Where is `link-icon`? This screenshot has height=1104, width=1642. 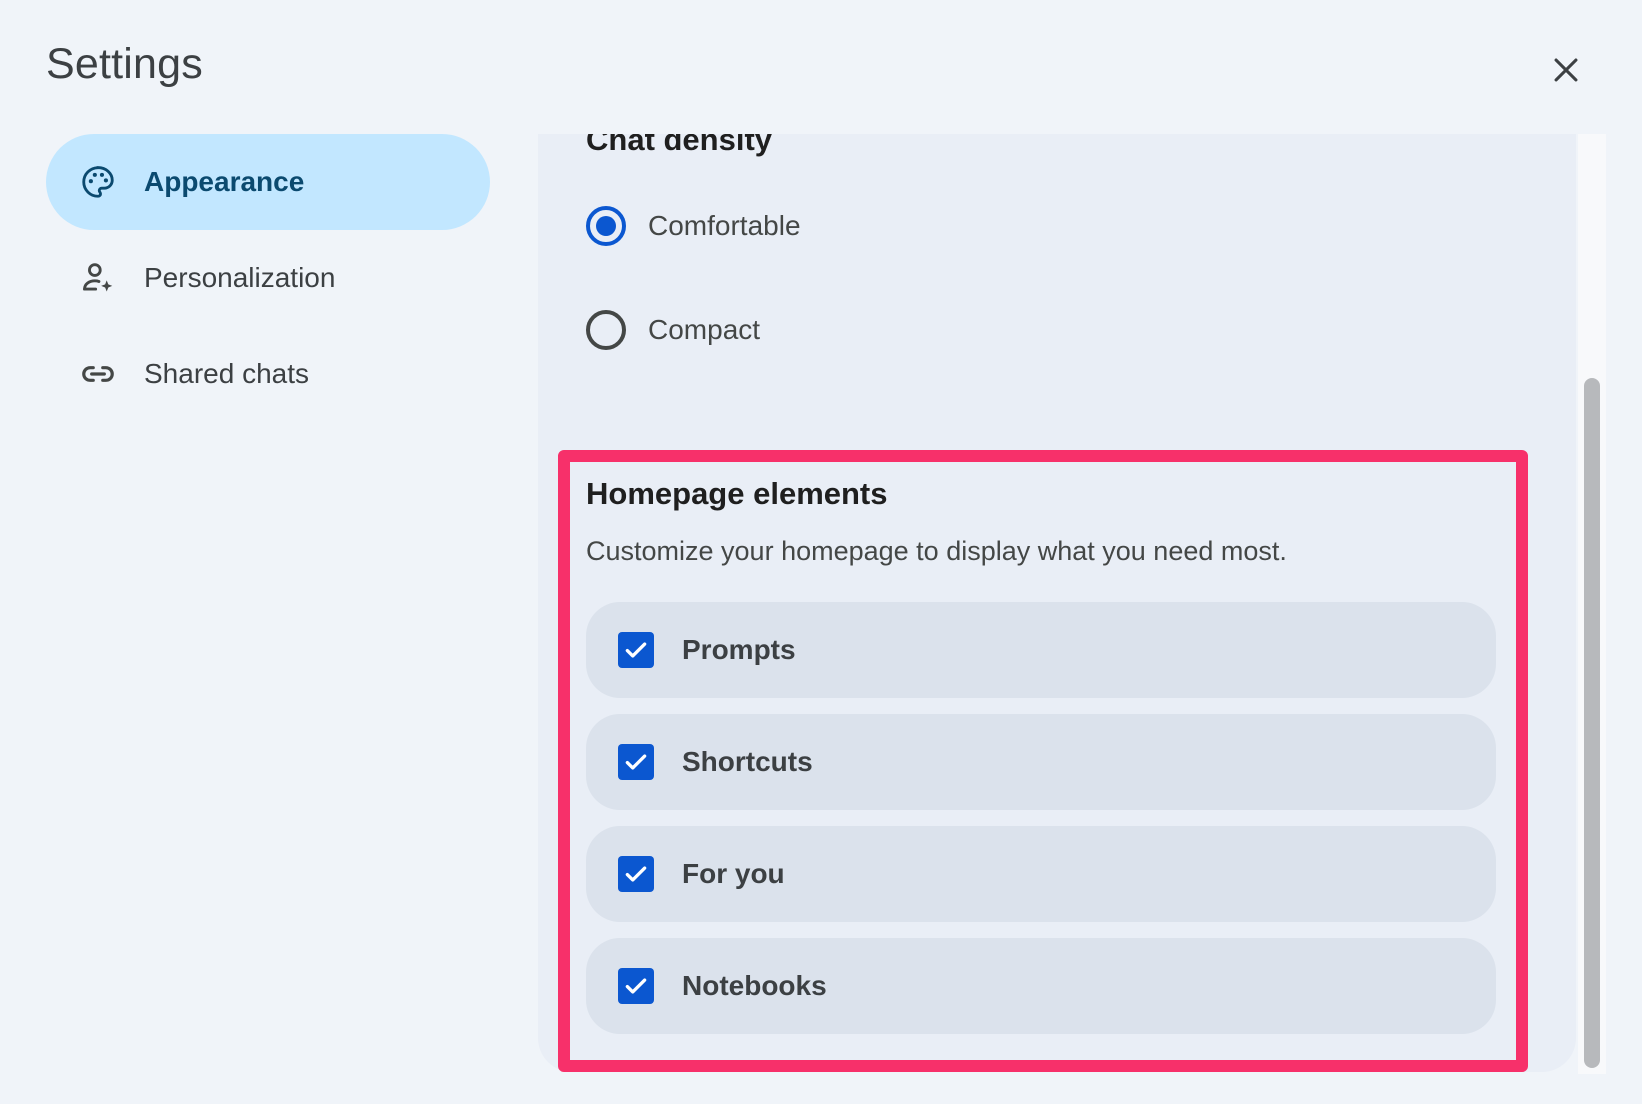 link-icon is located at coordinates (98, 374).